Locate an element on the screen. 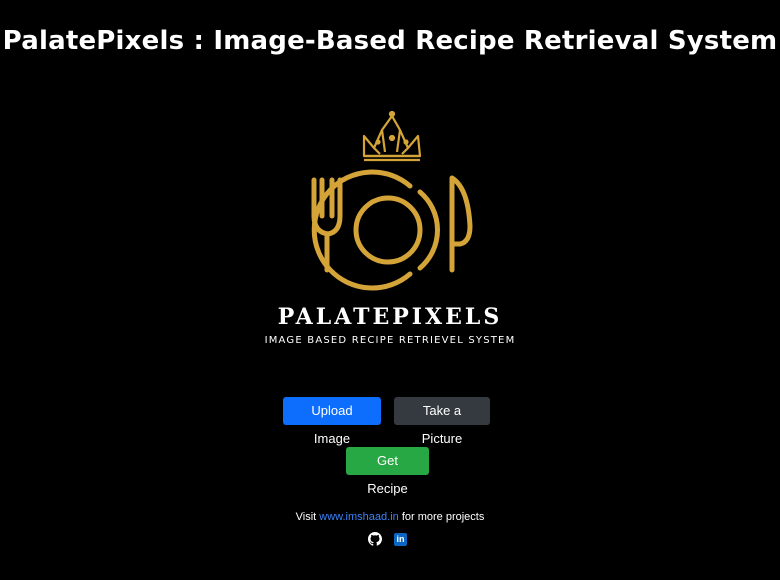 This screenshot has width=780, height=580. logo-tagline: IMAGE BASED RECIPE RETRIEVEL SYSTEM is located at coordinates (390, 340).